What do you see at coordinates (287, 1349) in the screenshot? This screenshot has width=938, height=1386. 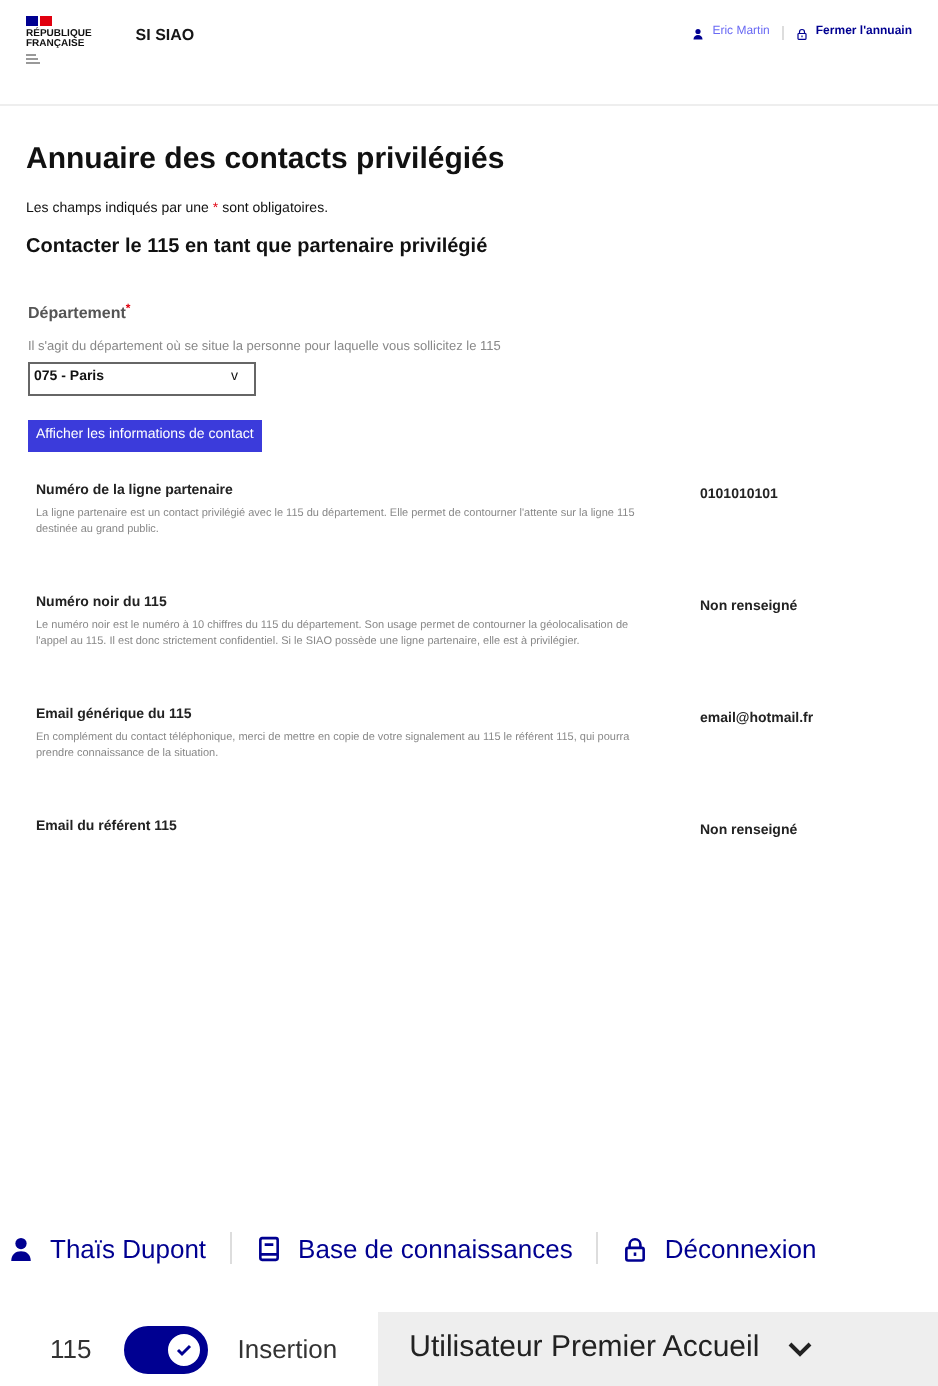 I see `mode-label: Insertion` at bounding box center [287, 1349].